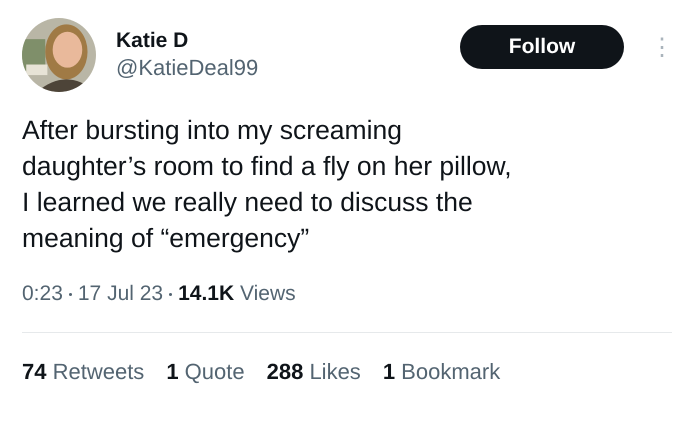 Image resolution: width=700 pixels, height=432 pixels. Describe the element at coordinates (237, 294) in the screenshot. I see `views-count: 14.1K Views` at that location.